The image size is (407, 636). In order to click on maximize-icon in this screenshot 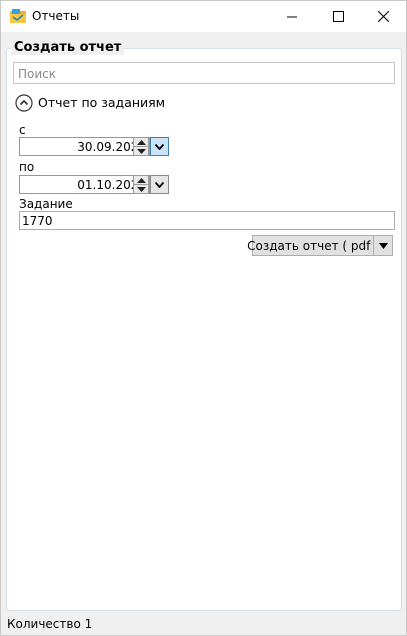, I will do `click(338, 16)`.